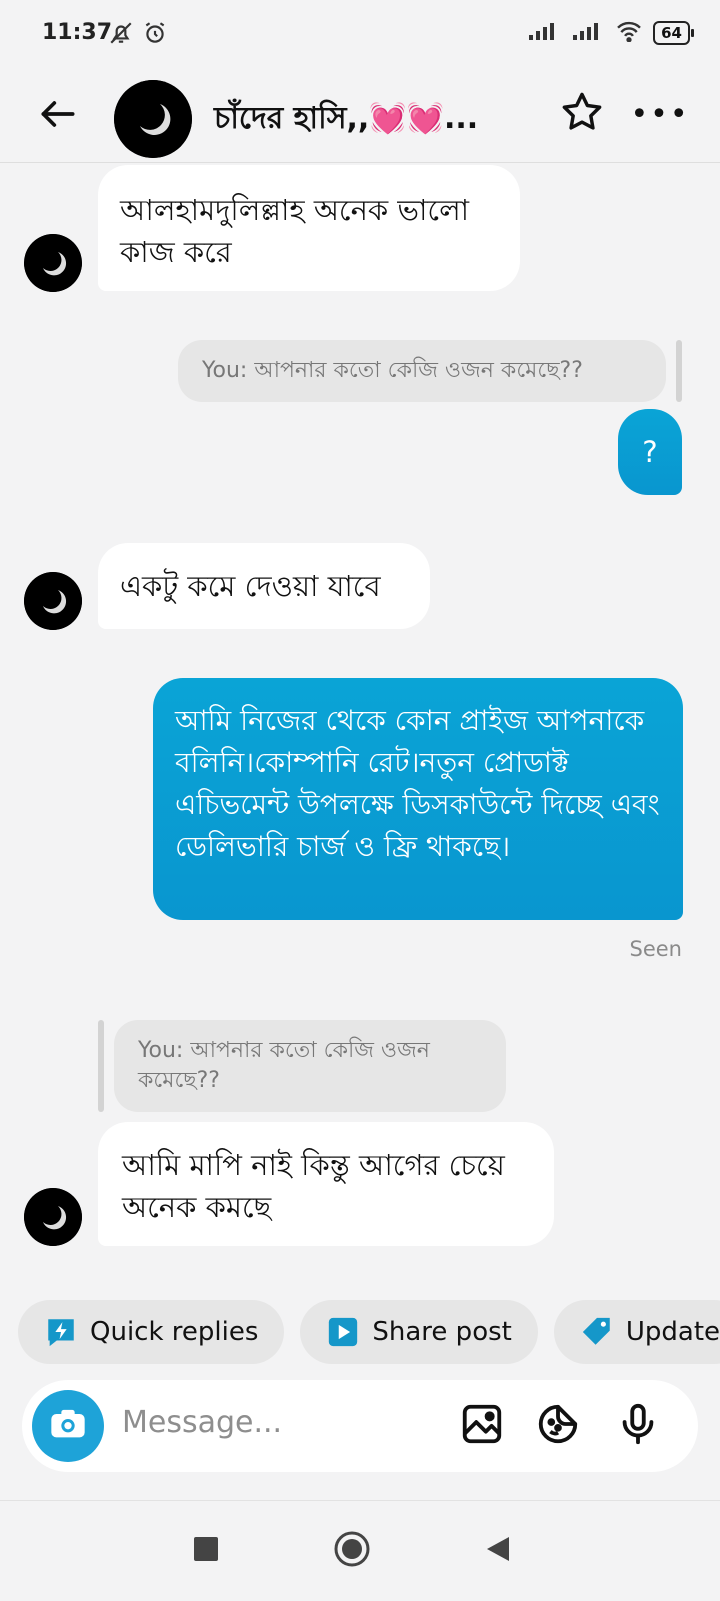  I want to click on alarm-icon, so click(155, 35).